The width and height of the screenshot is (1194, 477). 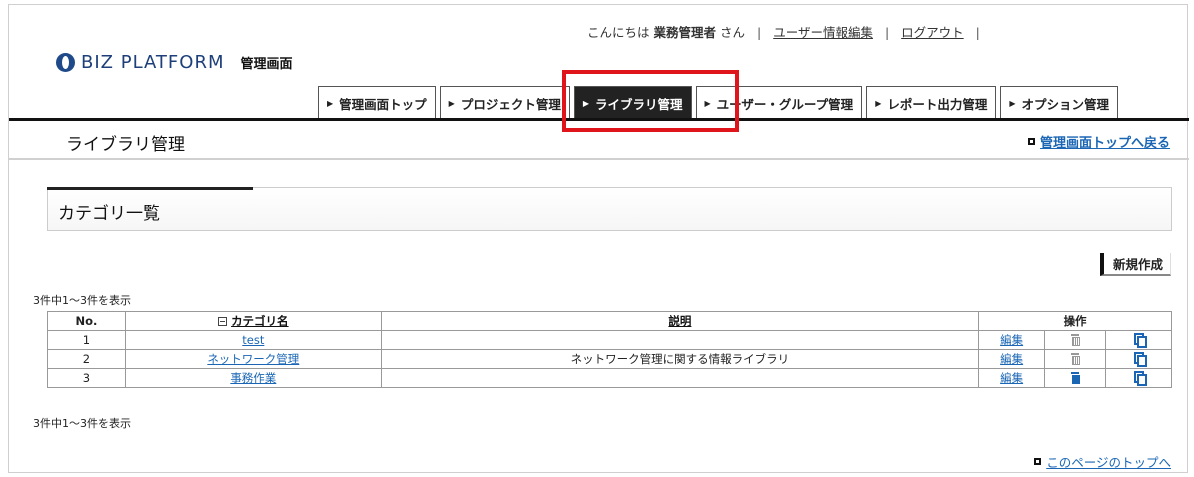 I want to click on row-name-cell: 事務作業, so click(x=253, y=378).